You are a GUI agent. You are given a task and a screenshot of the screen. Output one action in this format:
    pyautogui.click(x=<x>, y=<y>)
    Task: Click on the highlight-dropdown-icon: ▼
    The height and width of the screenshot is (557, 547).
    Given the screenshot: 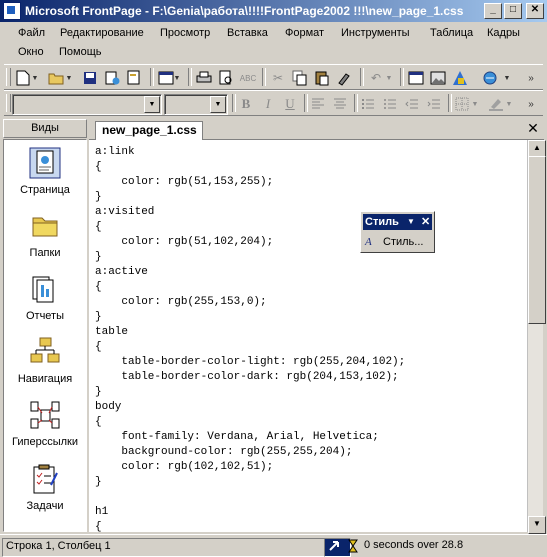 What is the action you would take?
    pyautogui.click(x=509, y=104)
    